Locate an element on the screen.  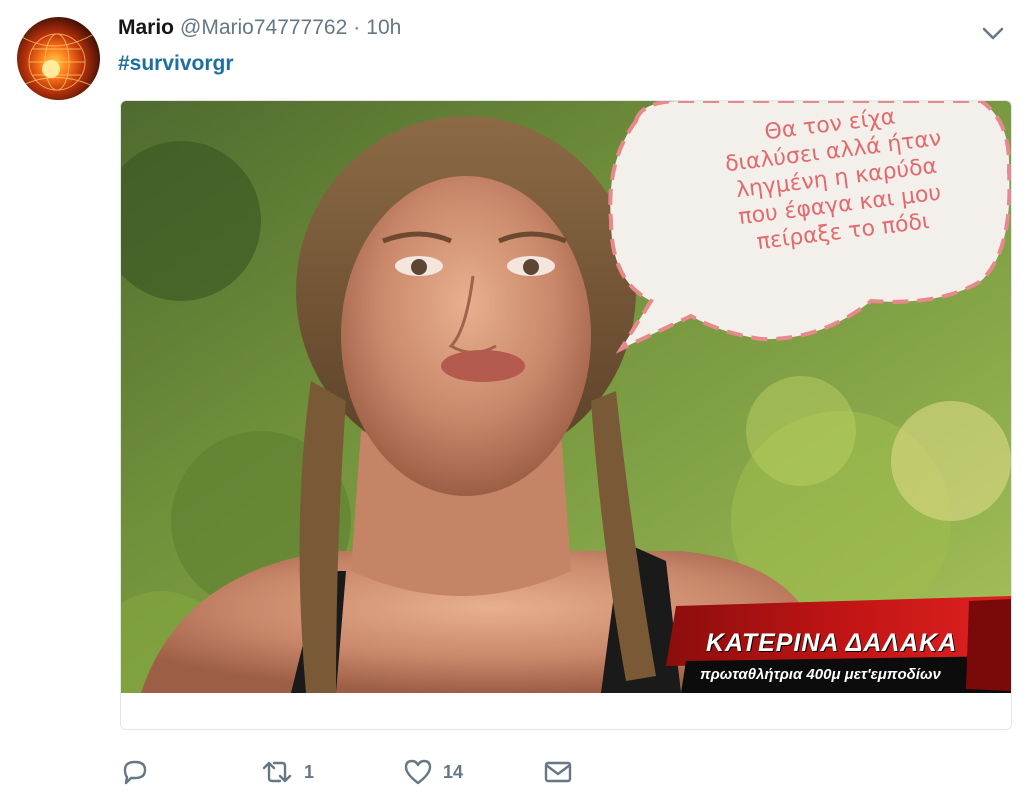
retweet-count: 1 is located at coordinates (309, 771).